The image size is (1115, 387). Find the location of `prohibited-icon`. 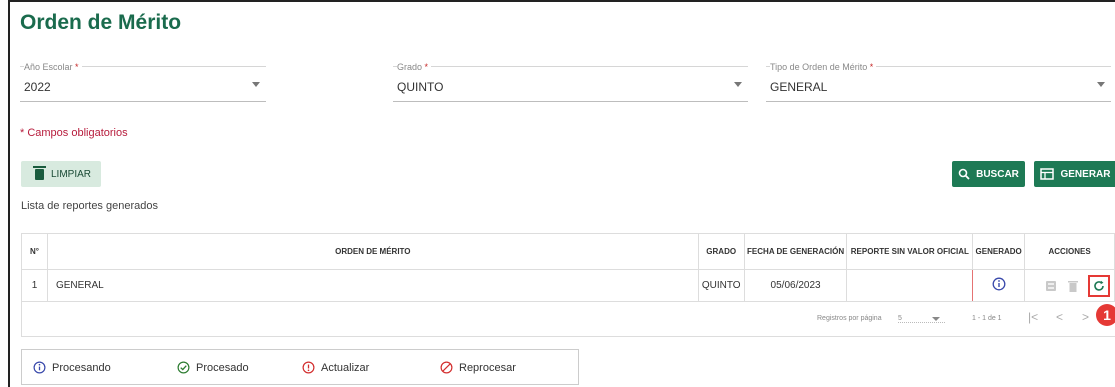

prohibited-icon is located at coordinates (446, 367).